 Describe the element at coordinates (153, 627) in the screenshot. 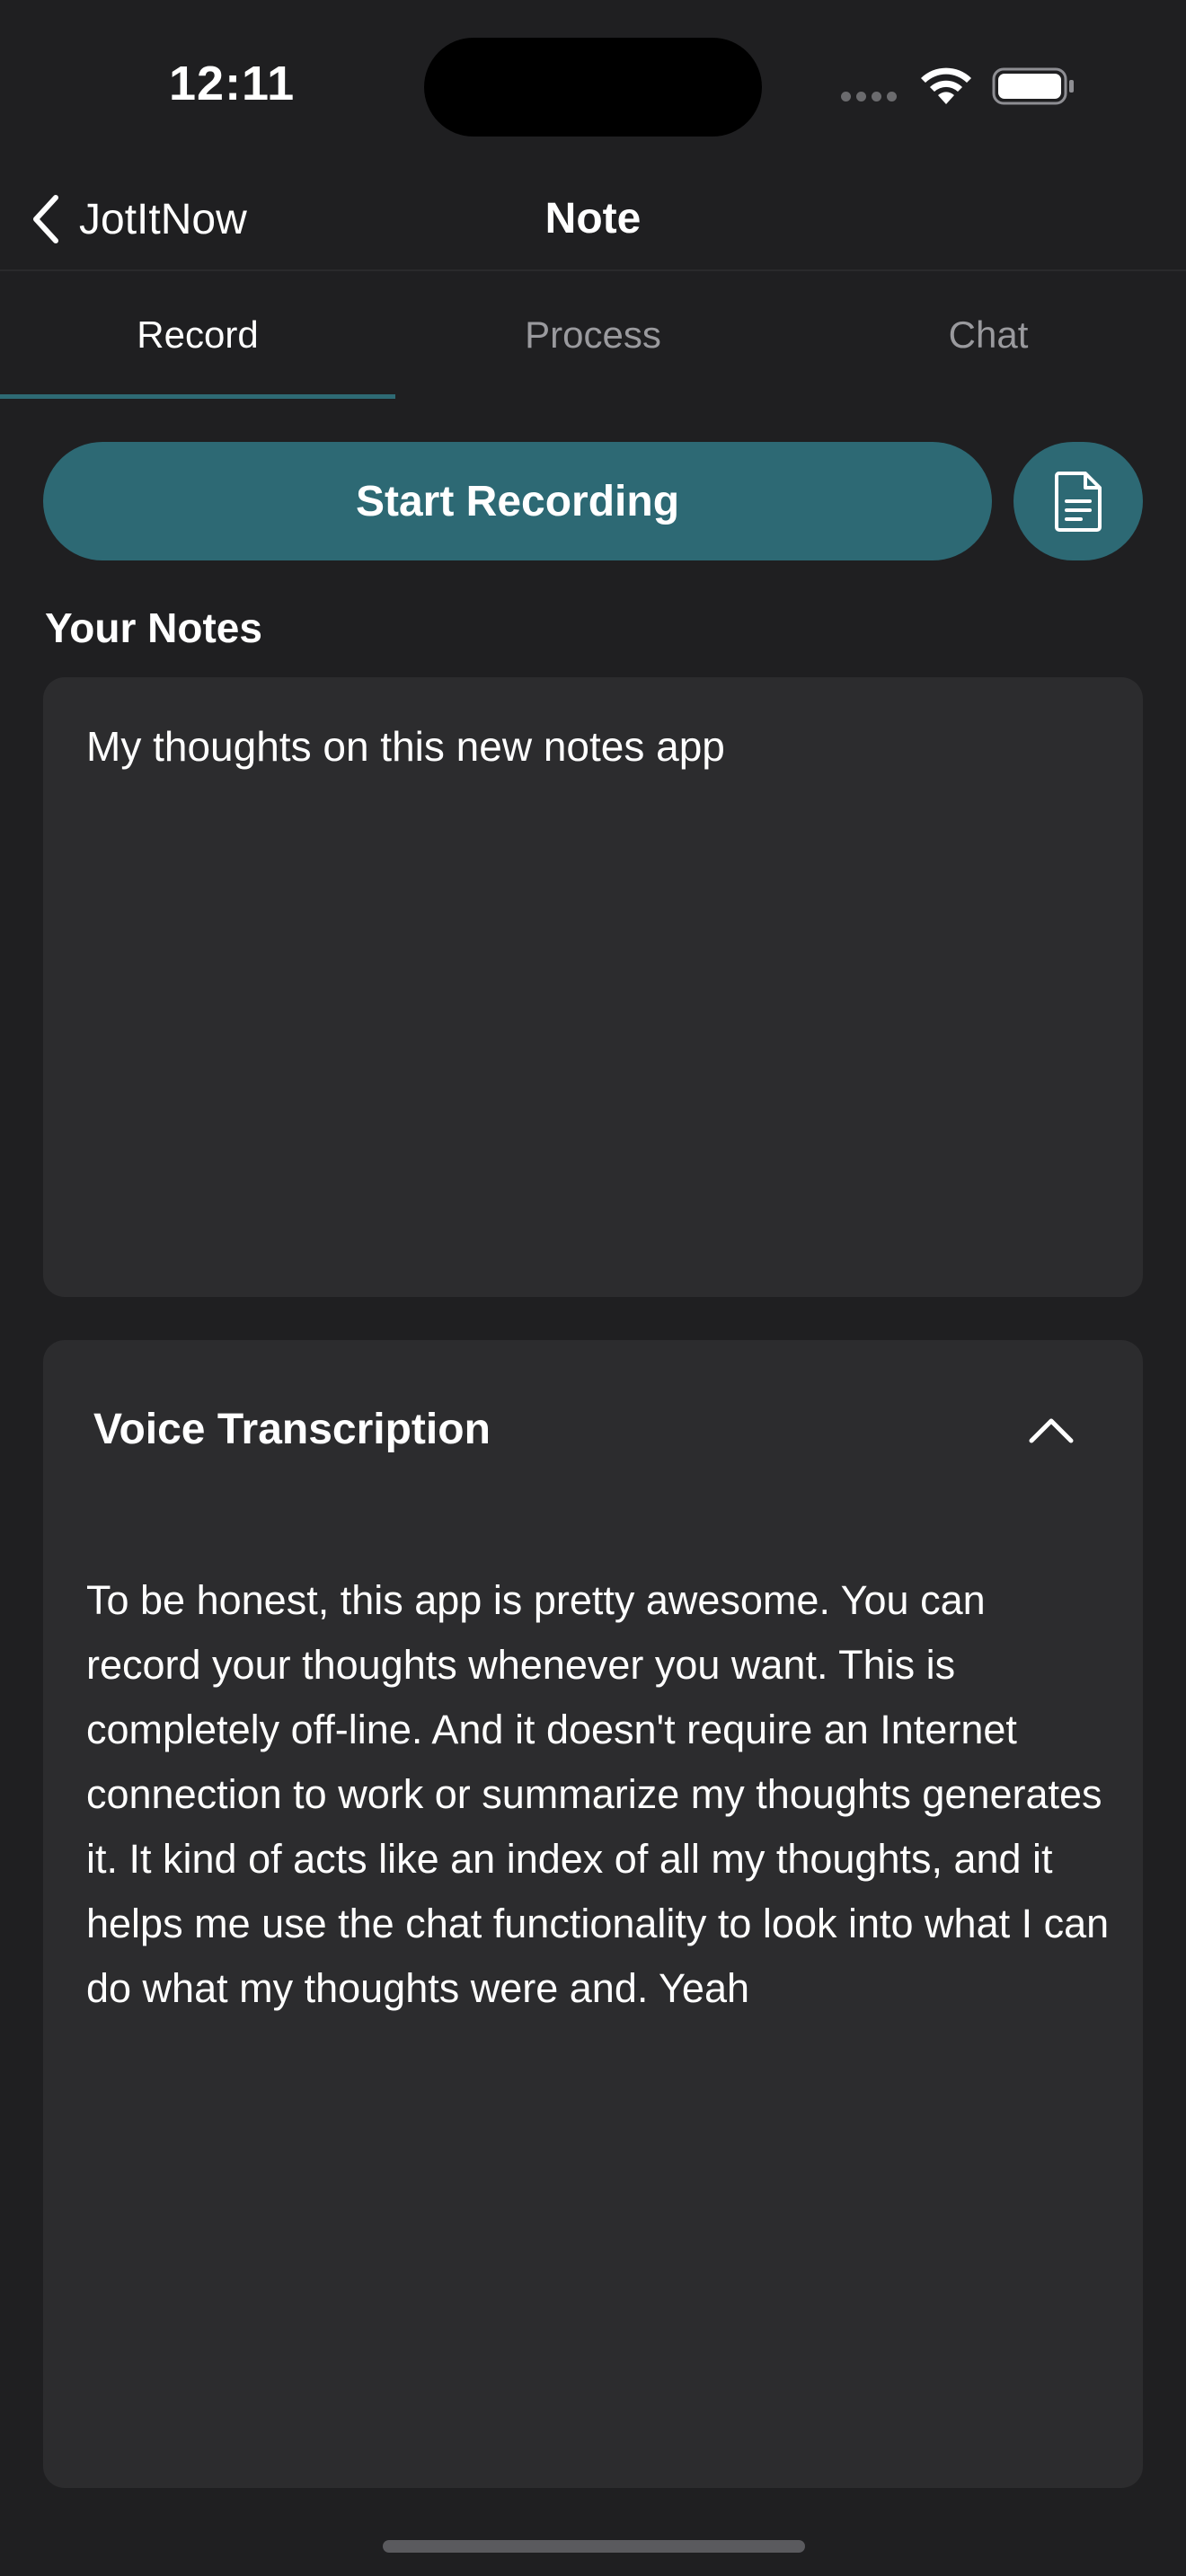

I see `your-notes-label: Your Notes` at that location.